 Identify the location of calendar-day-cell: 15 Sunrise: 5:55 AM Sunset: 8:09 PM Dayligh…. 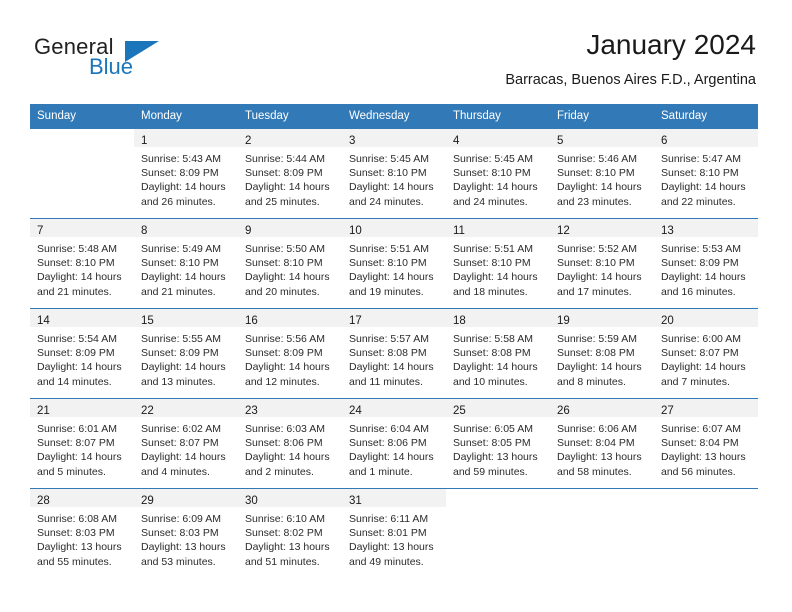
(186, 353).